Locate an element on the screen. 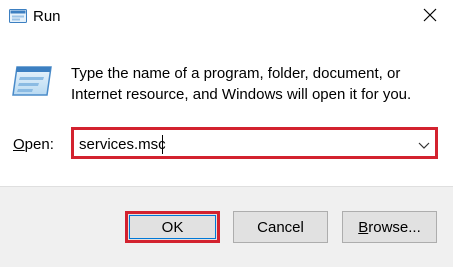 The width and height of the screenshot is (453, 267). open-label-mnemonic: O is located at coordinates (19, 144).